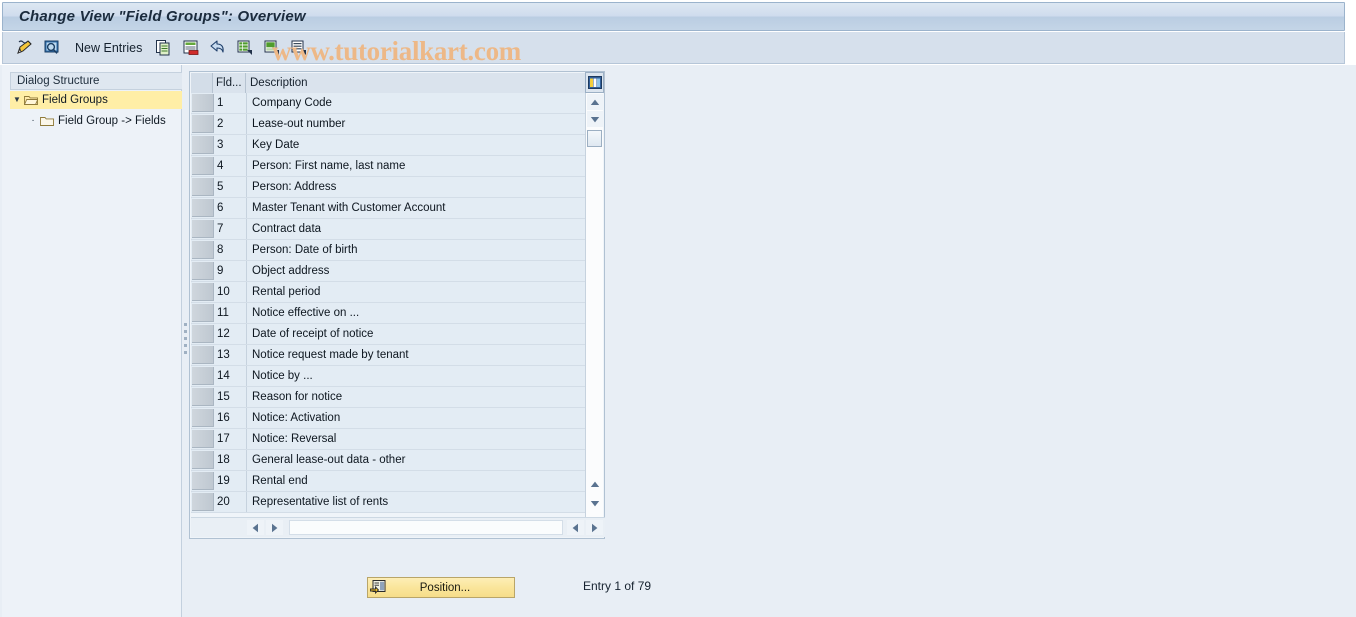 The image size is (1356, 617). What do you see at coordinates (389, 397) in the screenshot?
I see `table-row: 15 Reason for notice` at bounding box center [389, 397].